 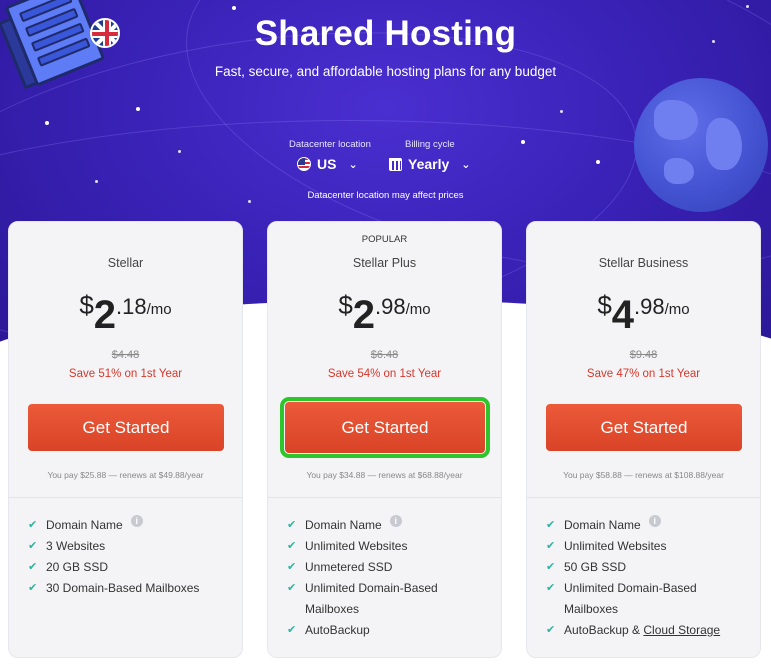 I want to click on feature-item: ✔ AutoBackup & Cloud Storage, so click(x=648, y=630).